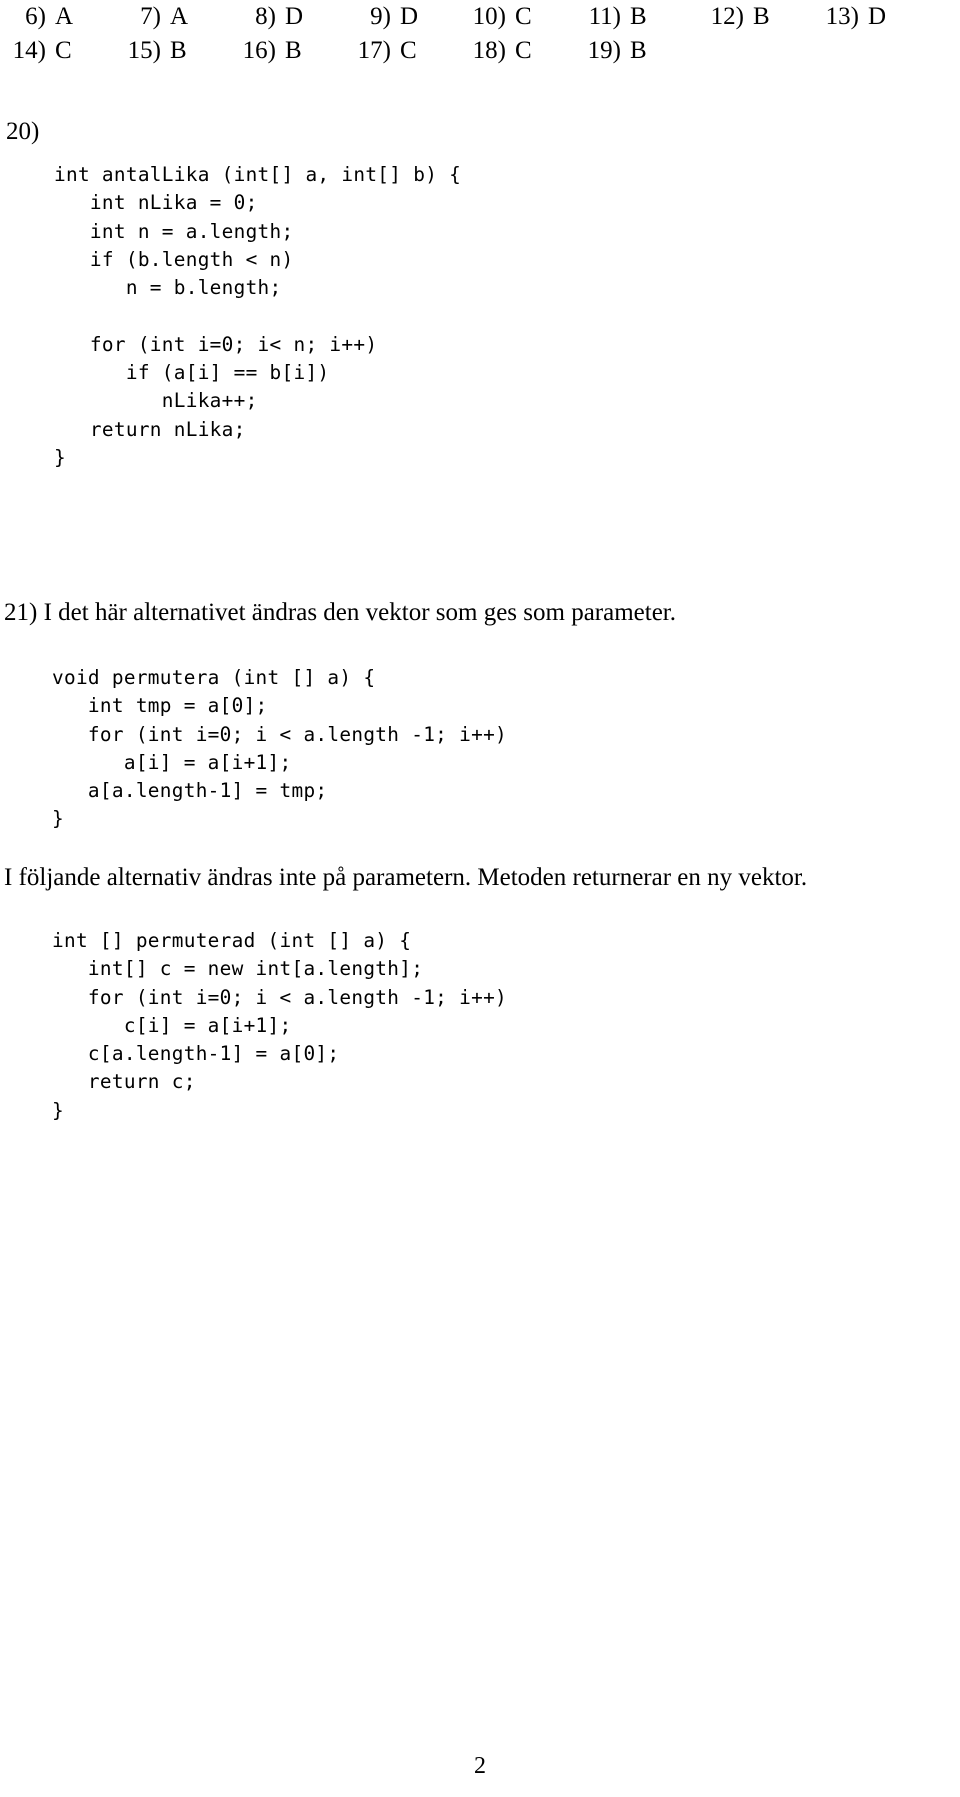 The image size is (960, 1797). I want to click on answer-cell-18: 18) C, so click(517, 51).